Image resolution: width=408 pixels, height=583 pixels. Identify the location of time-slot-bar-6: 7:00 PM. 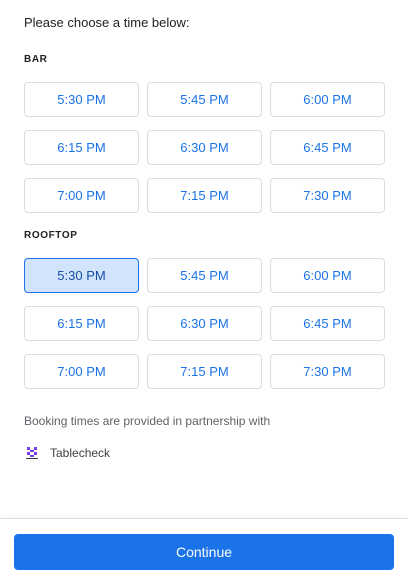
(81, 195).